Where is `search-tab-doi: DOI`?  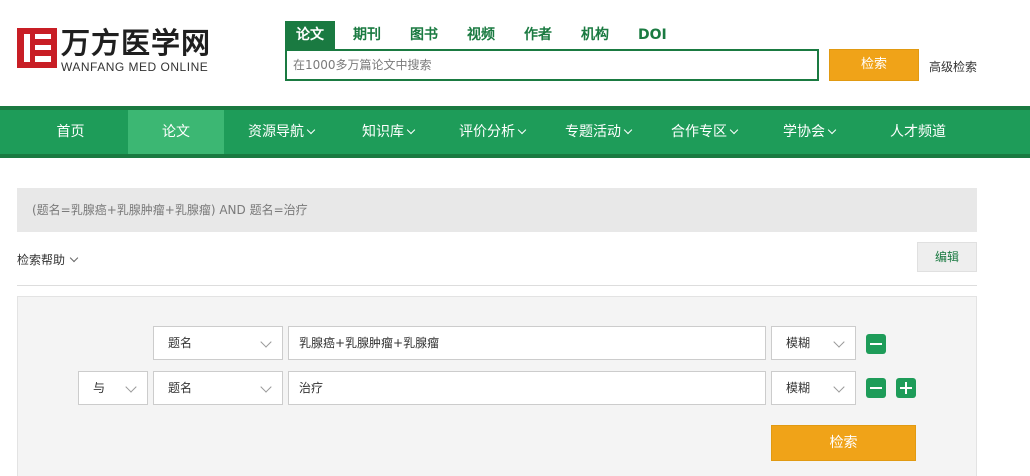 search-tab-doi: DOI is located at coordinates (652, 35).